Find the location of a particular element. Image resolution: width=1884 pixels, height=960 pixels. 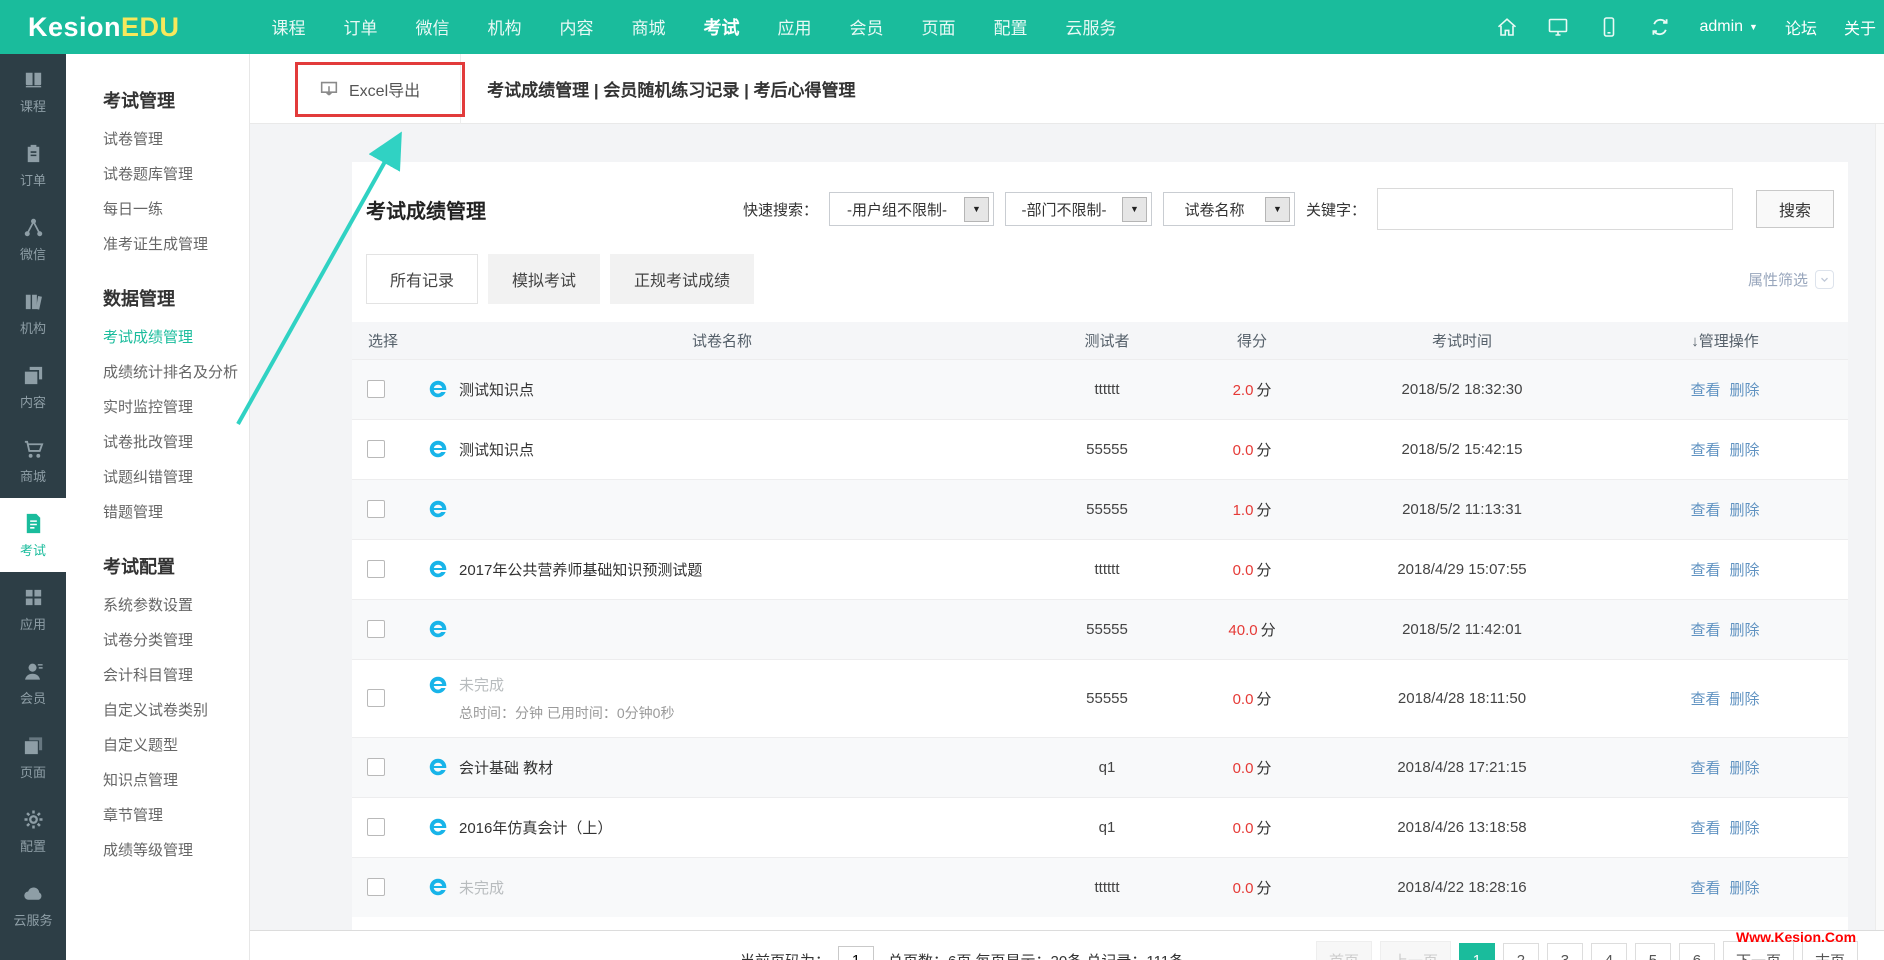

menu-item: 准考证生成管理 is located at coordinates (176, 244).